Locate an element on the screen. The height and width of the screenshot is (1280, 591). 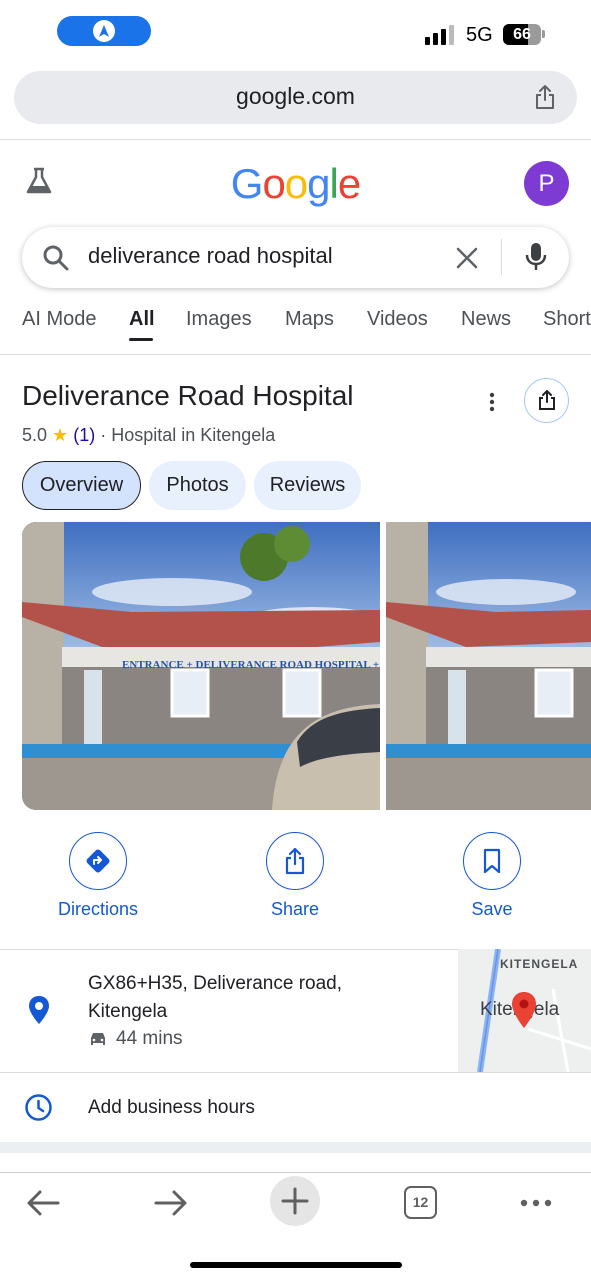
share-page-icon is located at coordinates (545, 97).